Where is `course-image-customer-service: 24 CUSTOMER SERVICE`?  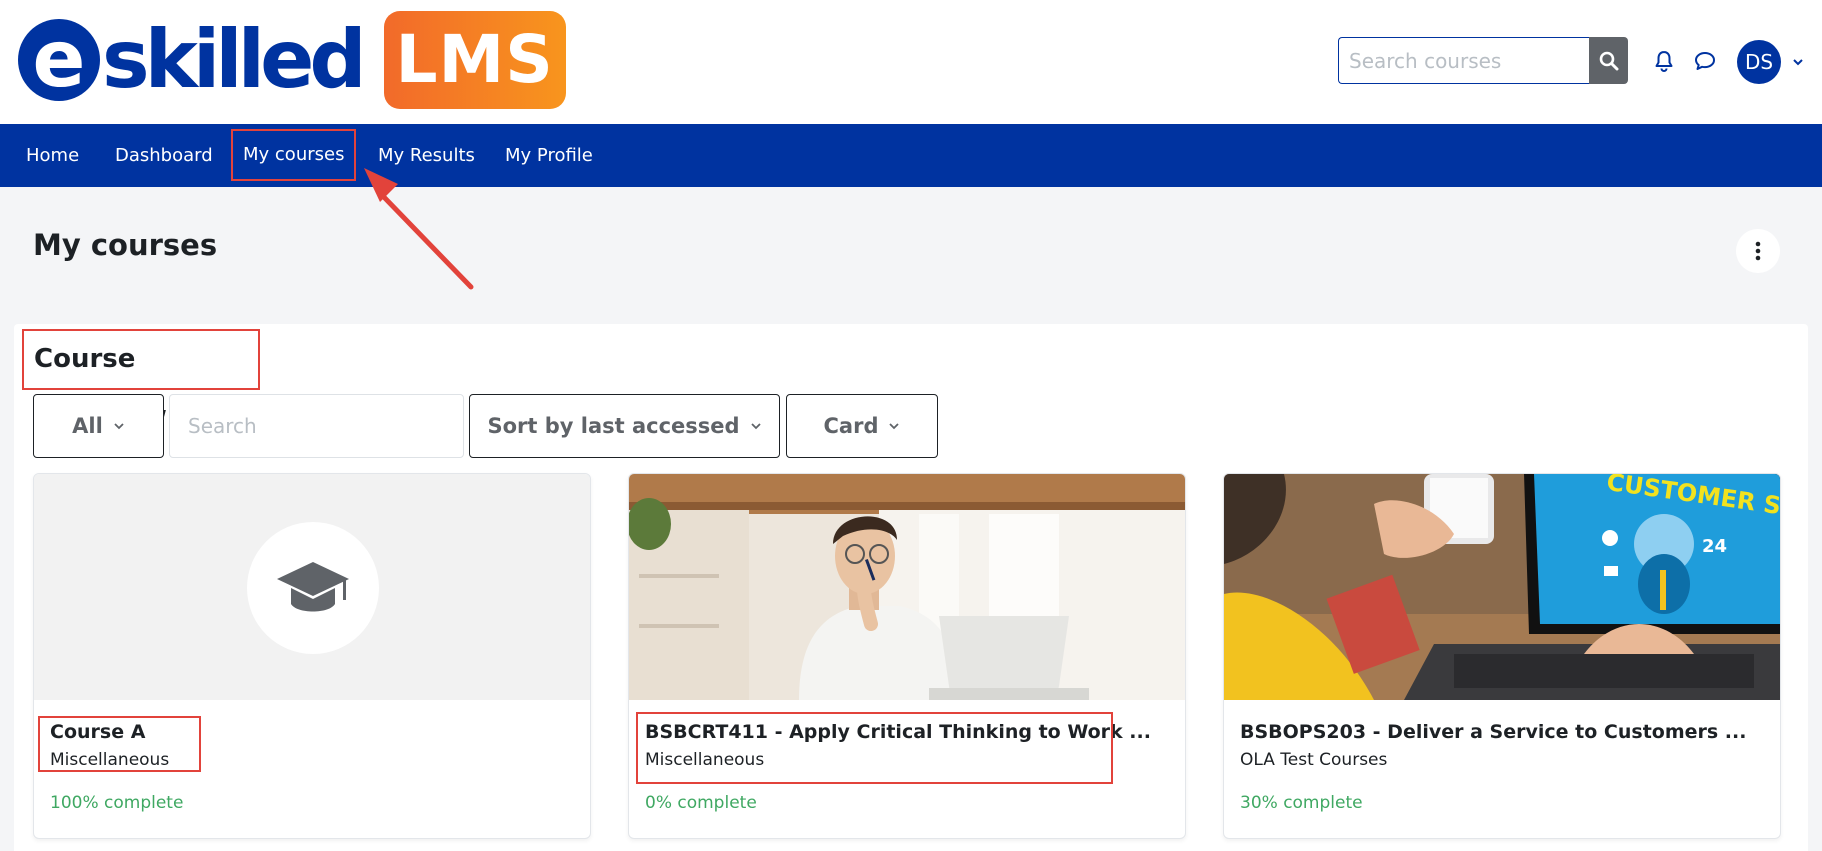 course-image-customer-service: 24 CUSTOMER SERVICE is located at coordinates (1502, 587).